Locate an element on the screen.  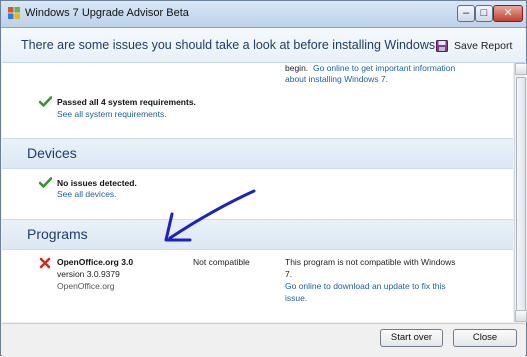
program-compat-status: Not compatible is located at coordinates (221, 262).